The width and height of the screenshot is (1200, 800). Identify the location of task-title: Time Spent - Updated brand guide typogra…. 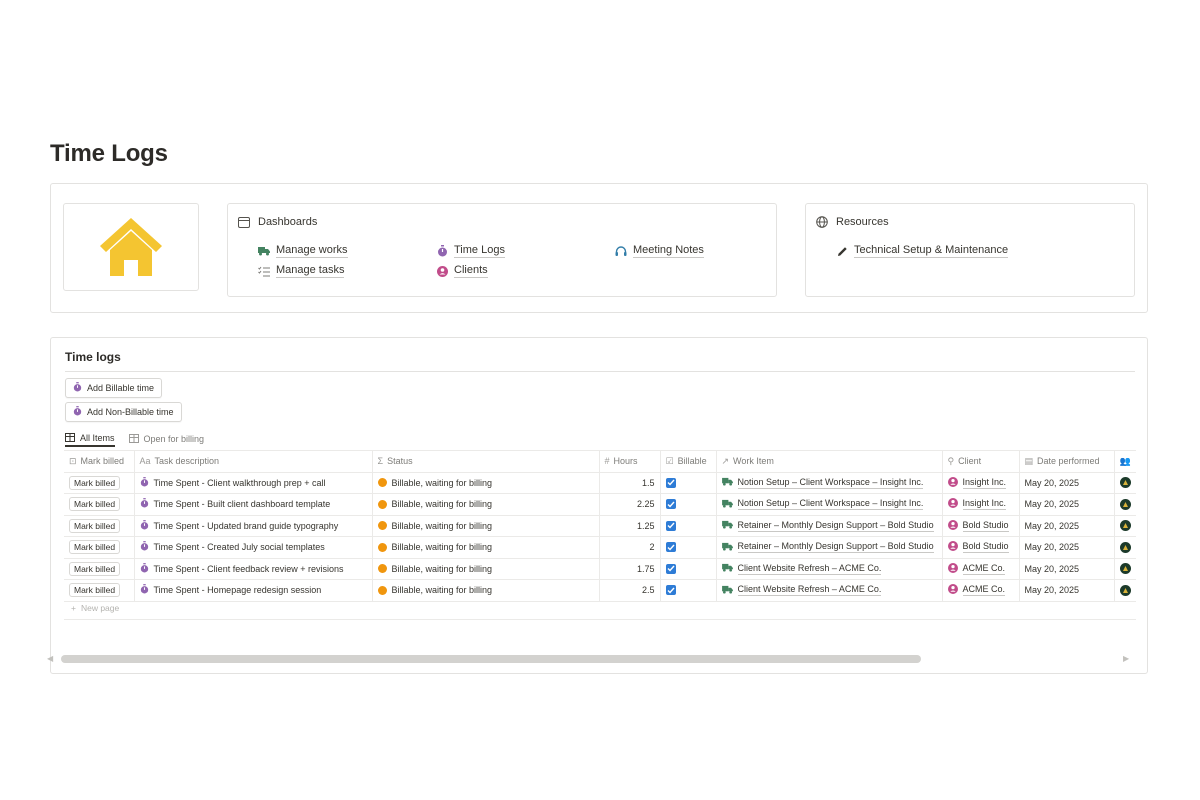
(246, 526).